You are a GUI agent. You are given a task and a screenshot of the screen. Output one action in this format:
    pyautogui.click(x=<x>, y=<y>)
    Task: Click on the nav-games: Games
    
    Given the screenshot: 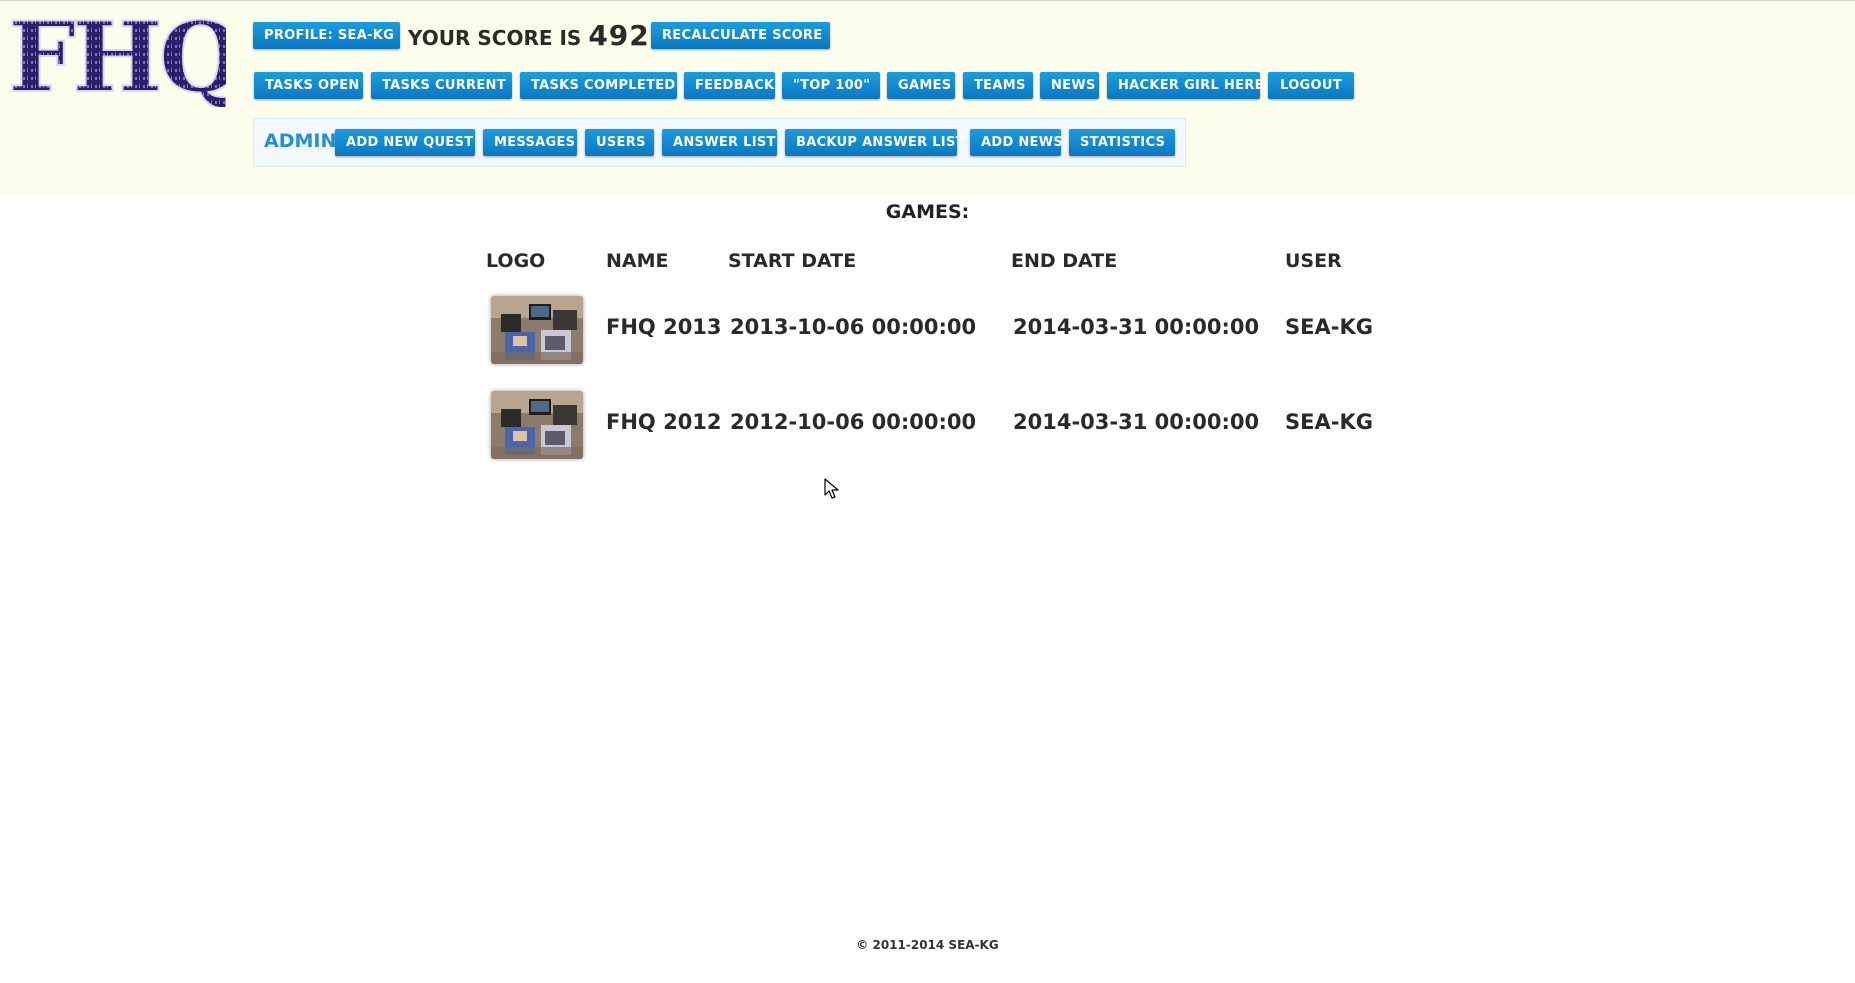 What is the action you would take?
    pyautogui.click(x=921, y=85)
    